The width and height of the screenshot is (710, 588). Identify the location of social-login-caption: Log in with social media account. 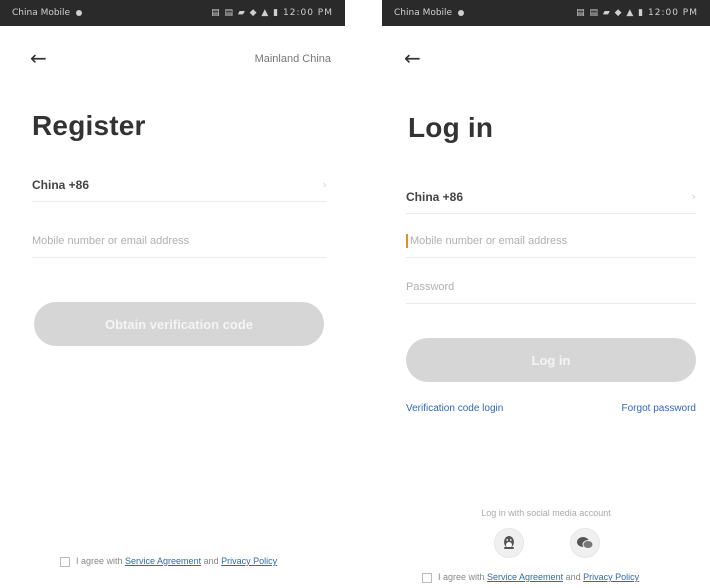
(546, 513).